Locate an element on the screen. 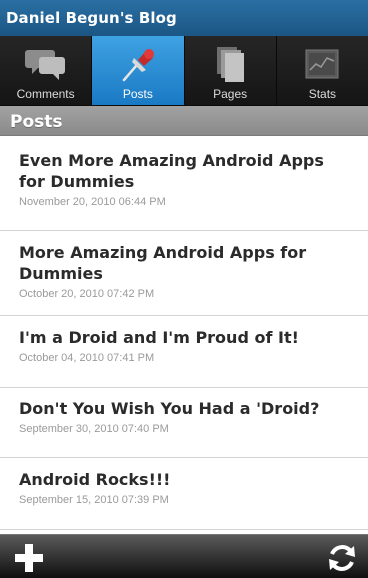 This screenshot has width=368, height=578. stats-icon is located at coordinates (322, 64).